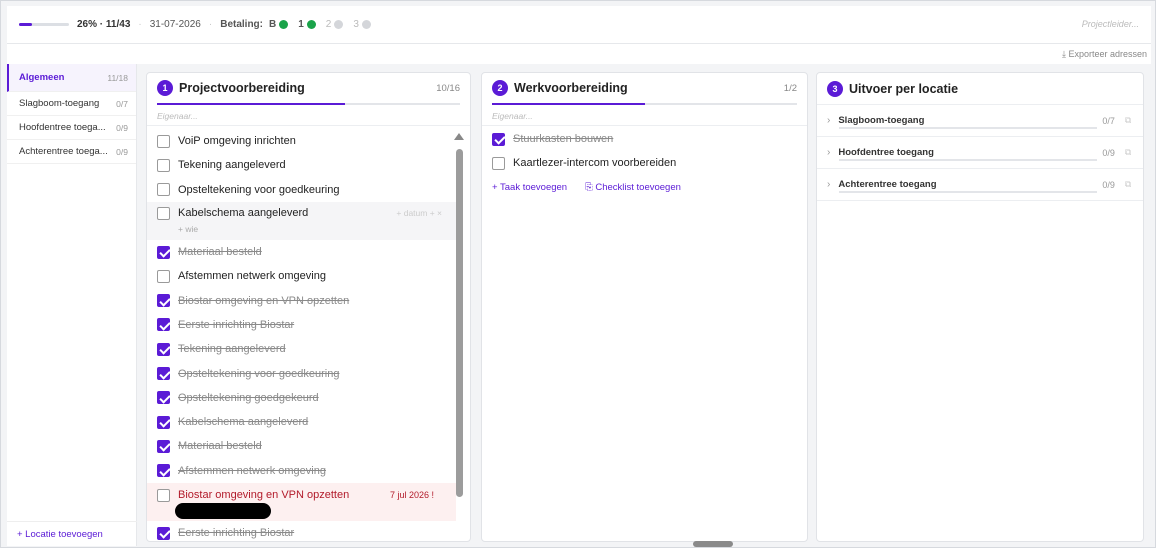  Describe the element at coordinates (241, 24) in the screenshot. I see `payment-label: Betaling:` at that location.